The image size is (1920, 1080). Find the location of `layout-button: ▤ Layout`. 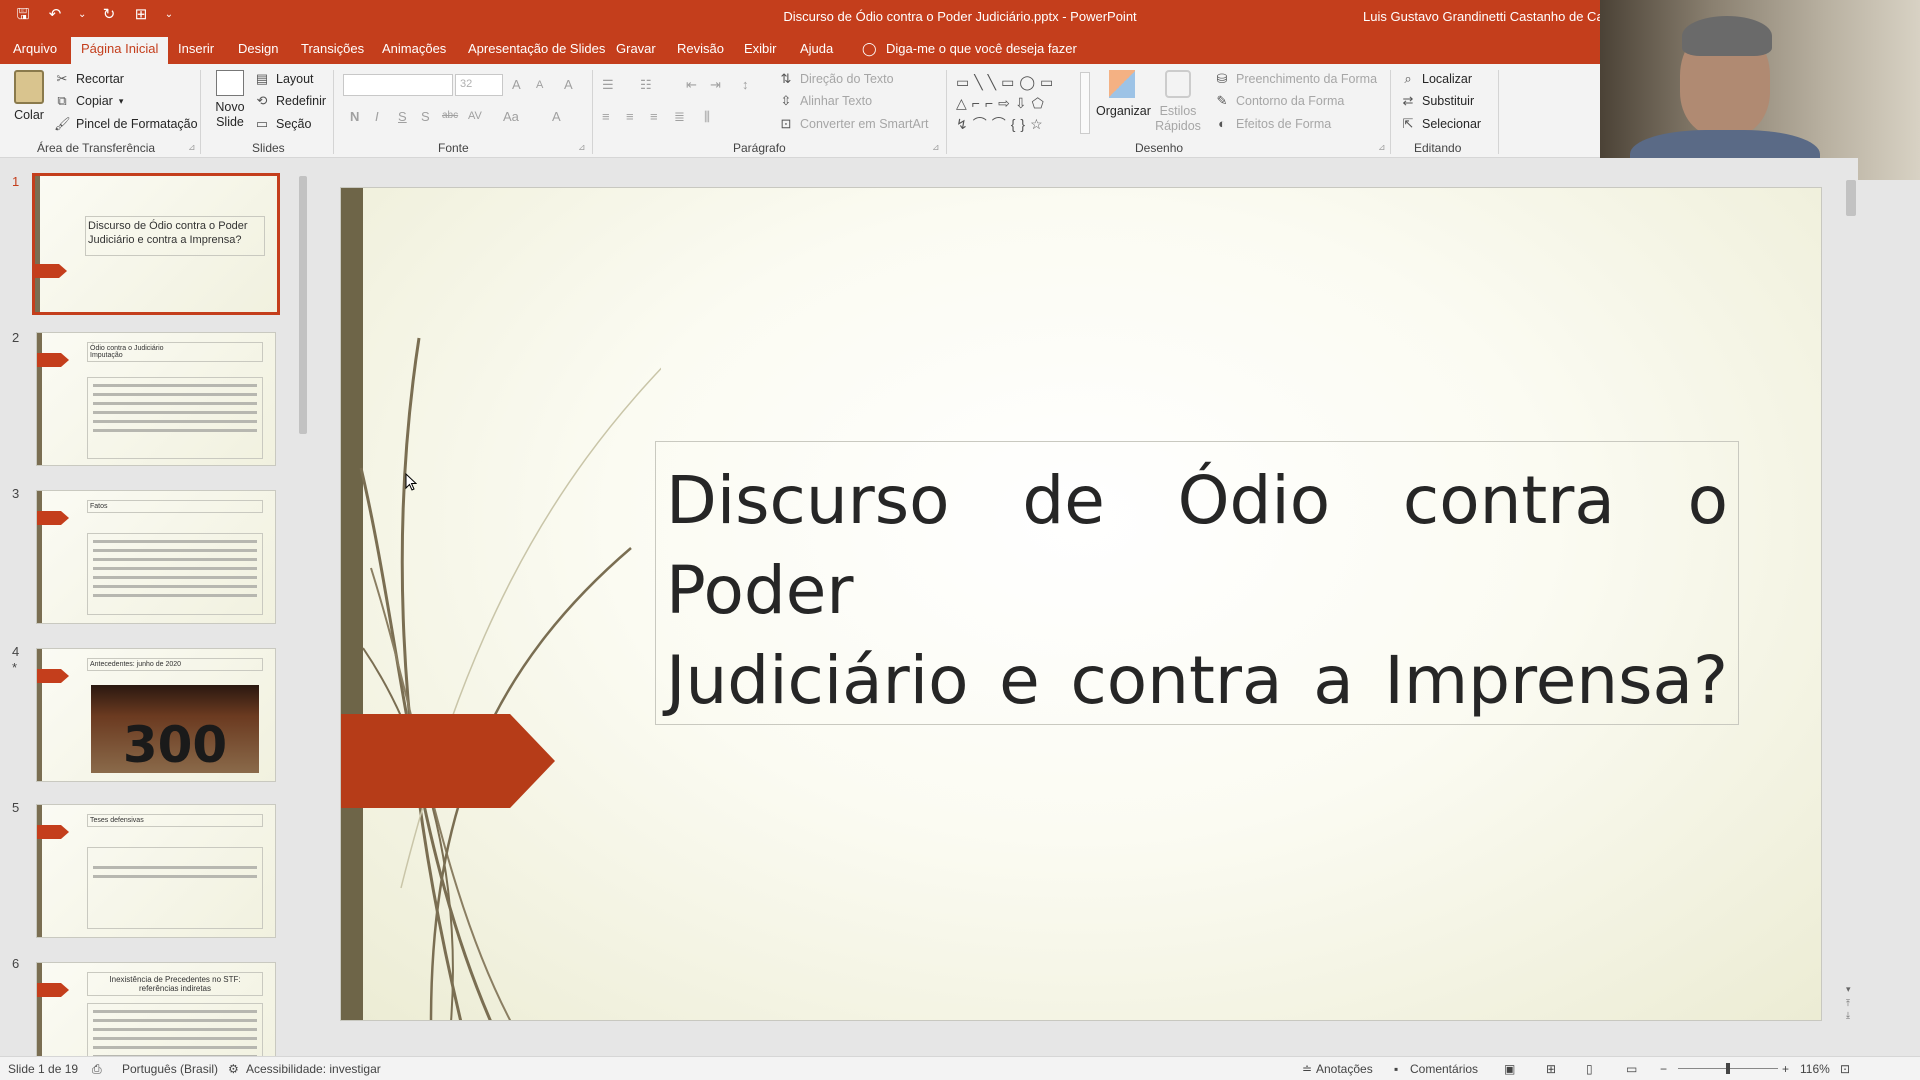

layout-button: ▤ Layout is located at coordinates (284, 79).